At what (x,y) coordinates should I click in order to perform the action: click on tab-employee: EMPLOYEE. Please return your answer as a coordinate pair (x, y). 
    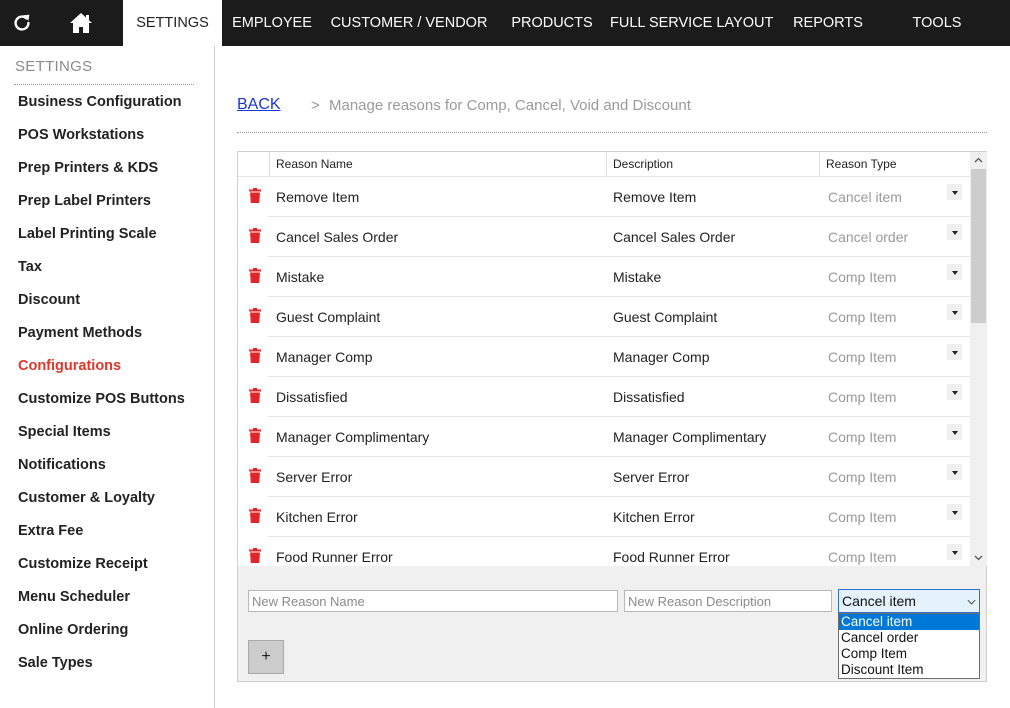
    Looking at the image, I should click on (272, 23).